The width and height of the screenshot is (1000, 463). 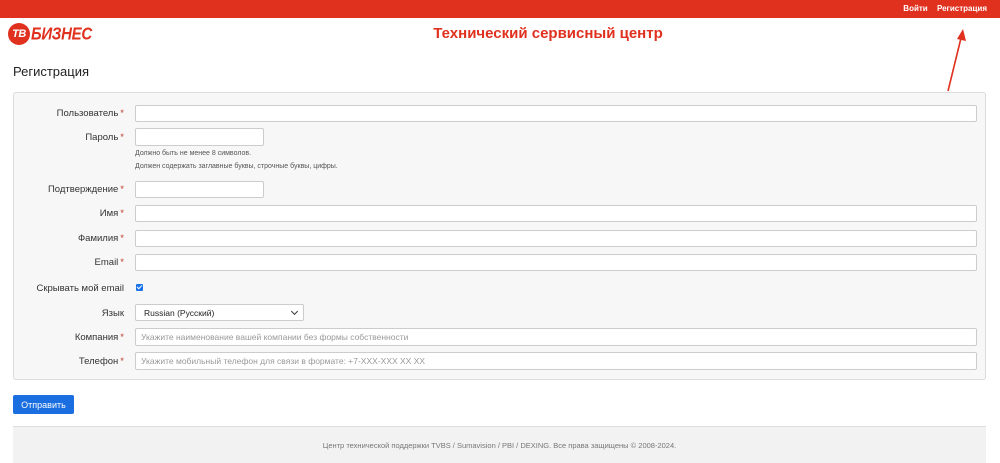 What do you see at coordinates (556, 113) in the screenshot?
I see `username-input` at bounding box center [556, 113].